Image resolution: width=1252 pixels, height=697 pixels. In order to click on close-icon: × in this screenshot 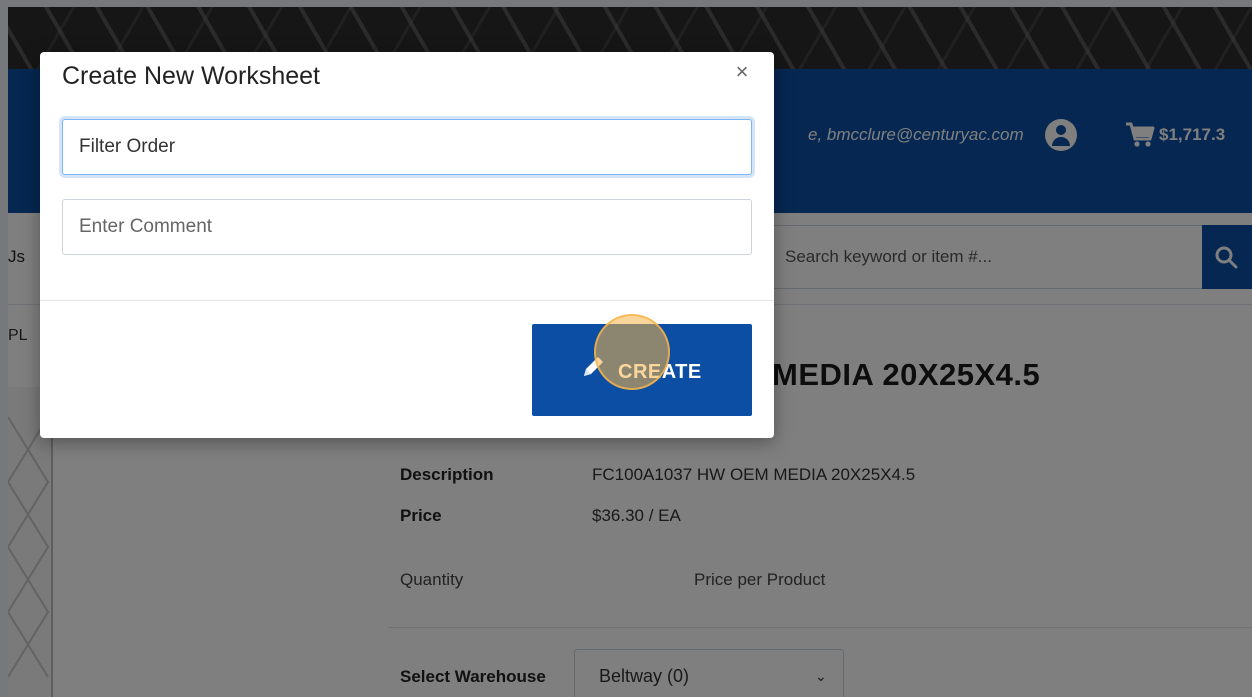, I will do `click(742, 72)`.